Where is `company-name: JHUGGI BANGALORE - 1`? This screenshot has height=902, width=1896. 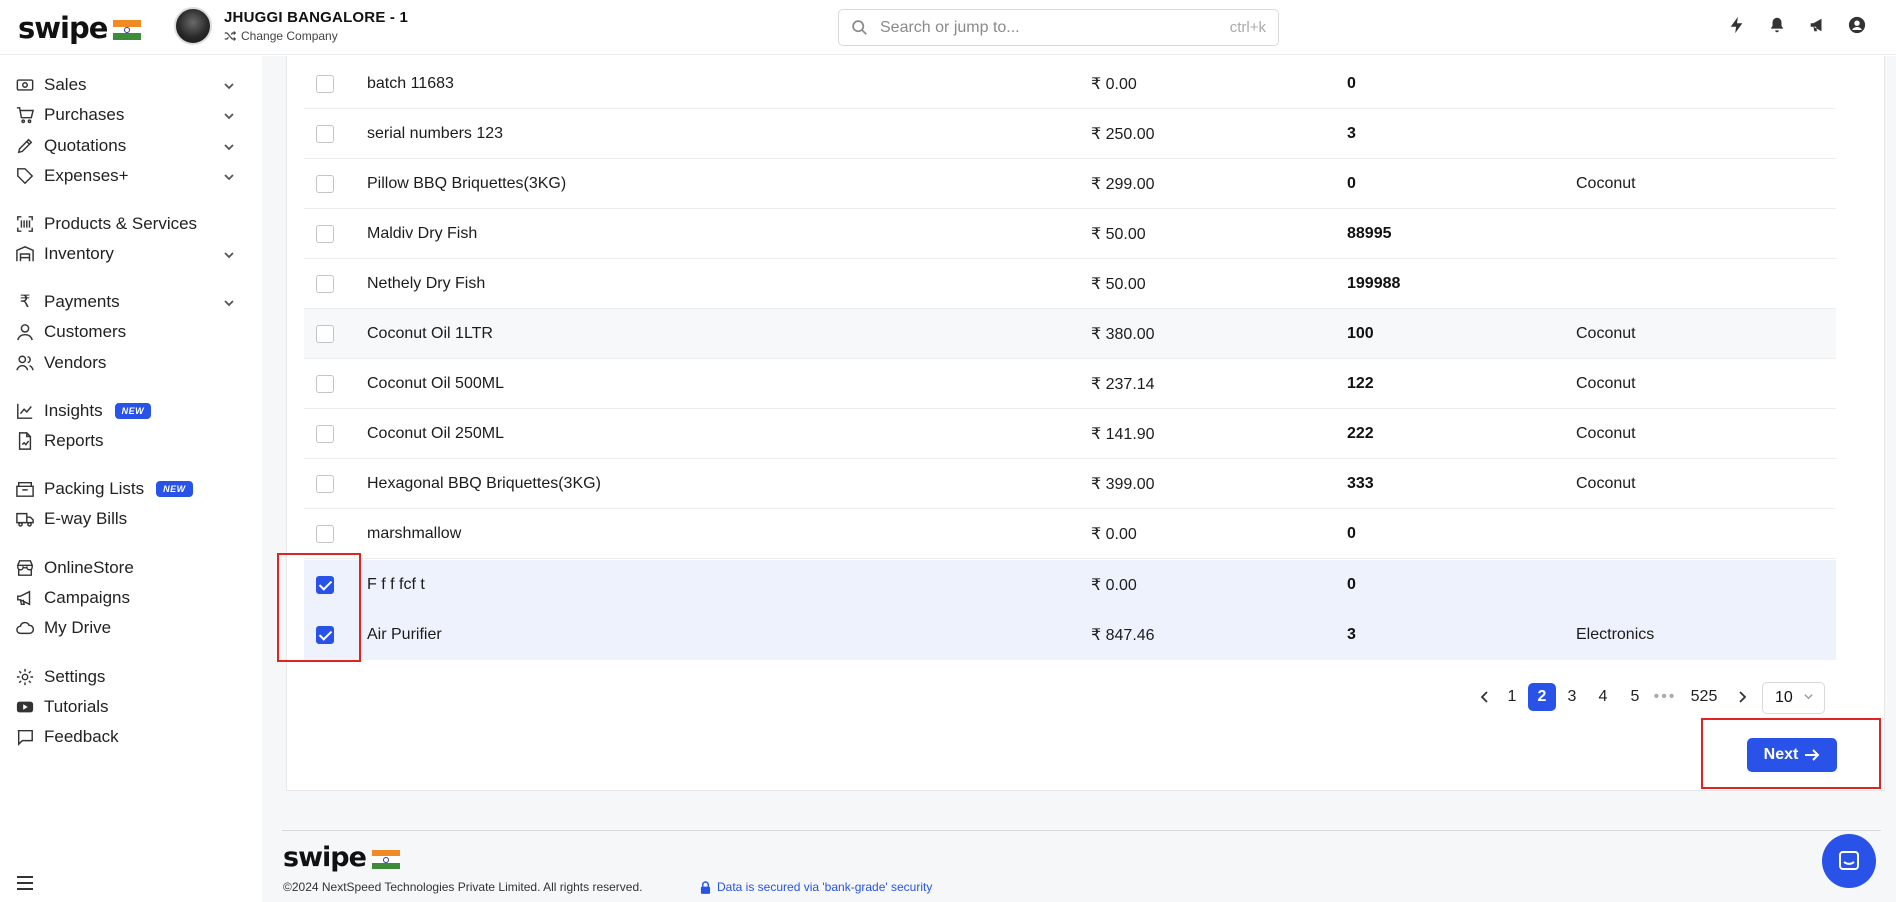
company-name: JHUGGI BANGALORE - 1 is located at coordinates (316, 17).